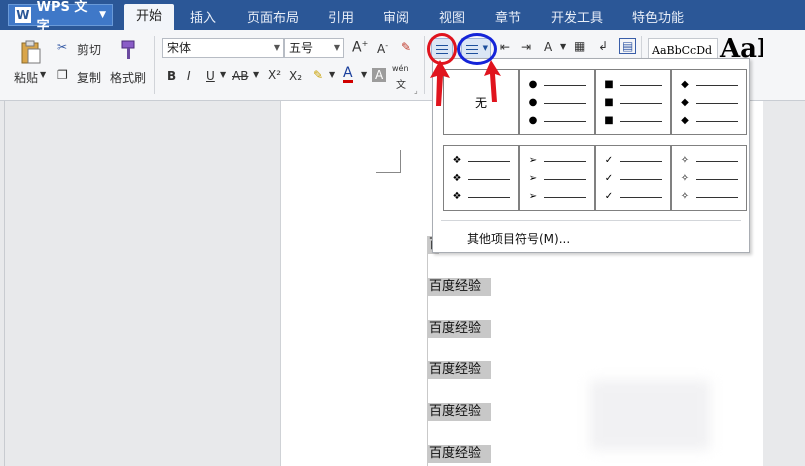  I want to click on page-corner-mark, so click(388, 161).